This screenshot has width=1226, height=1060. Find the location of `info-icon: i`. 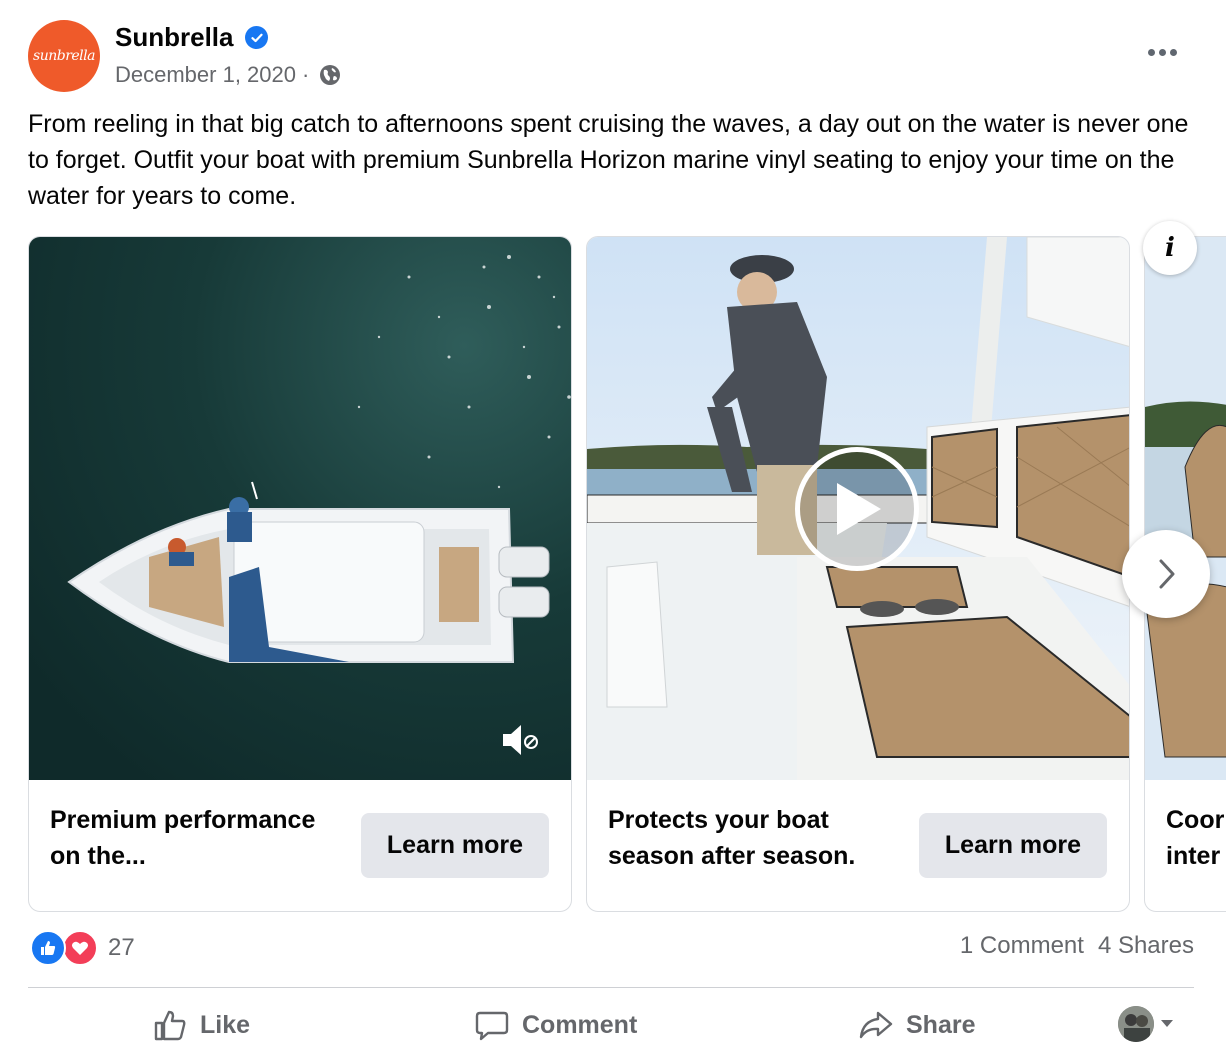

info-icon: i is located at coordinates (1170, 248).